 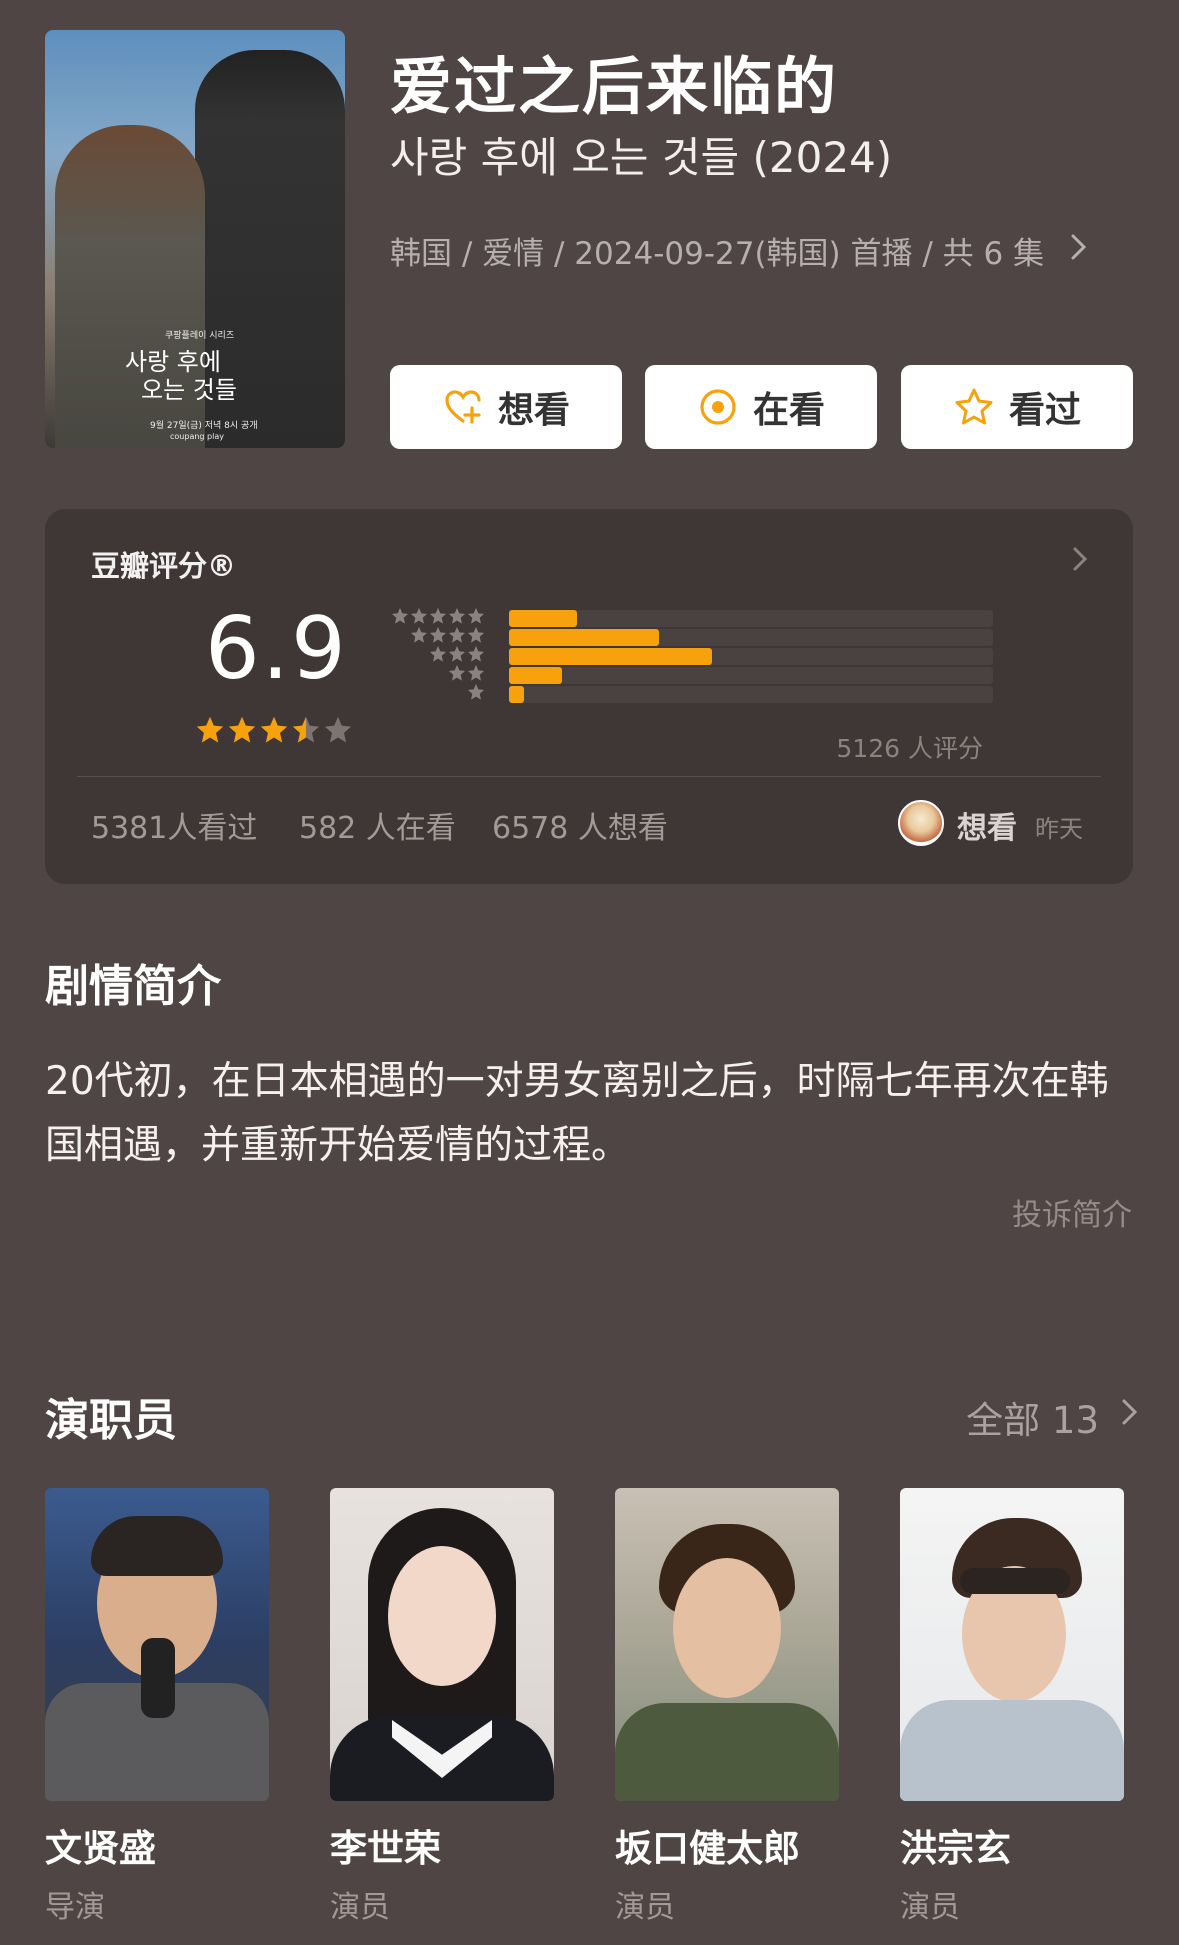 What do you see at coordinates (533, 410) in the screenshot?
I see `want-to-watch-label: 想看` at bounding box center [533, 410].